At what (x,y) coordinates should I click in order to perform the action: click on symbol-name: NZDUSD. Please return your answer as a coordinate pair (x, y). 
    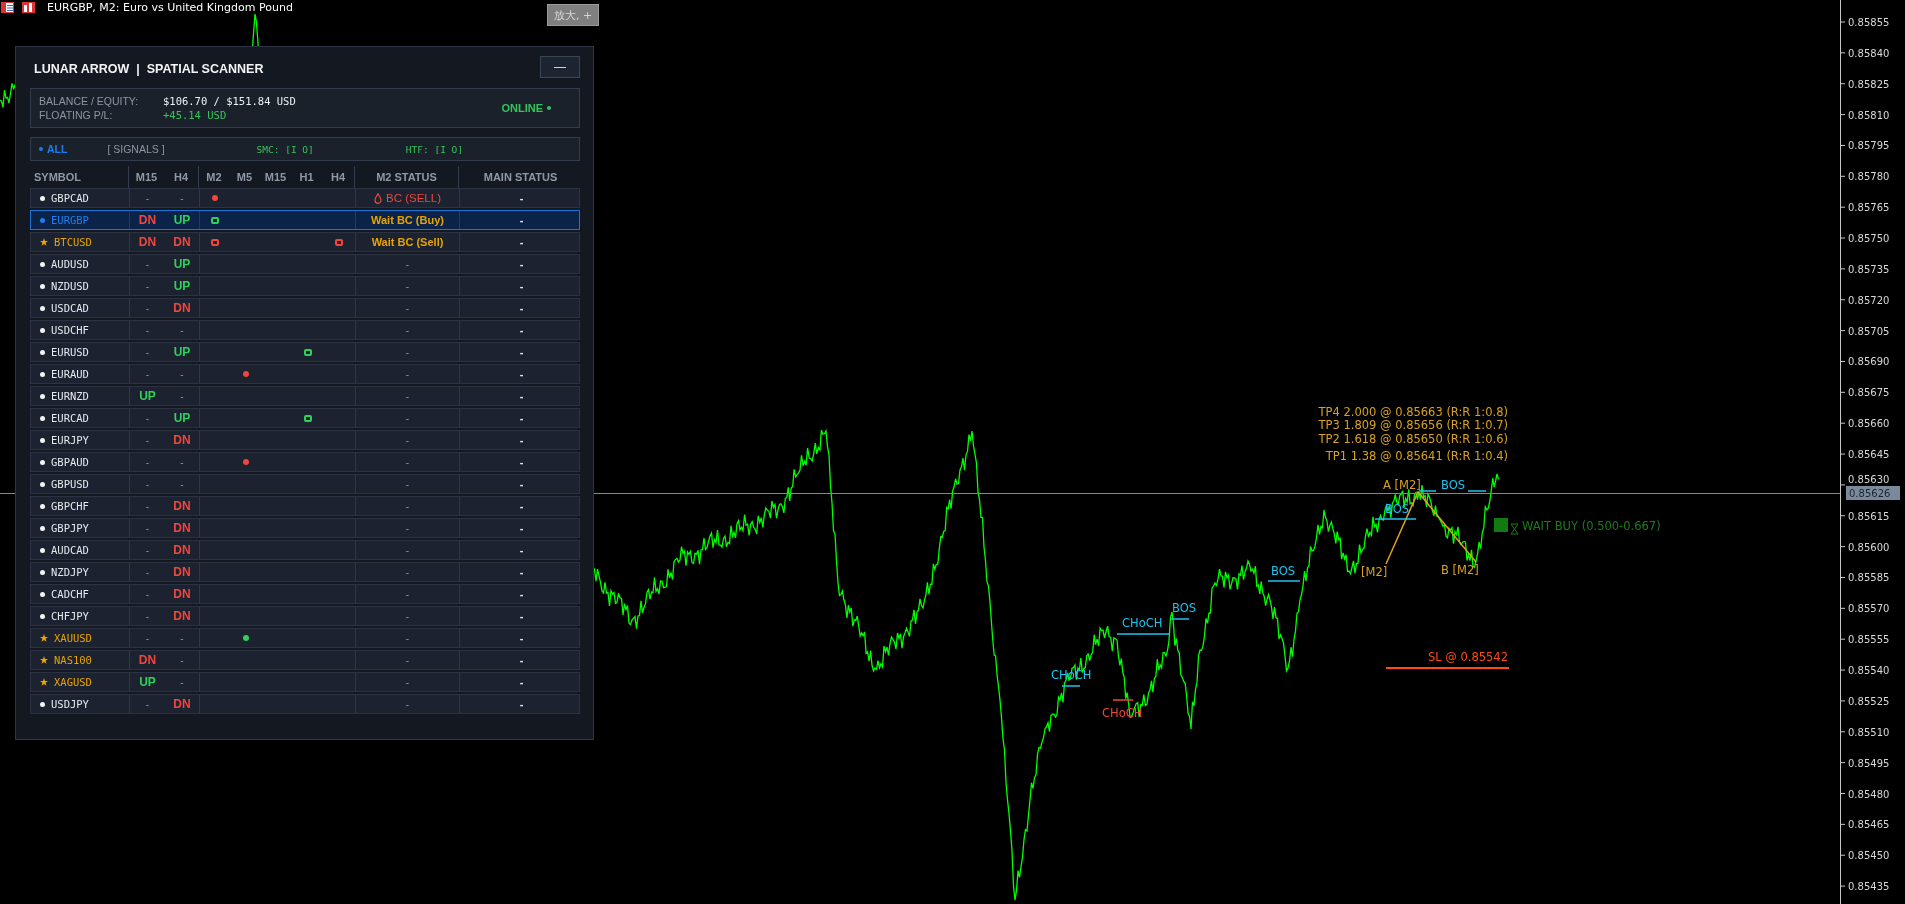
    Looking at the image, I should click on (70, 286).